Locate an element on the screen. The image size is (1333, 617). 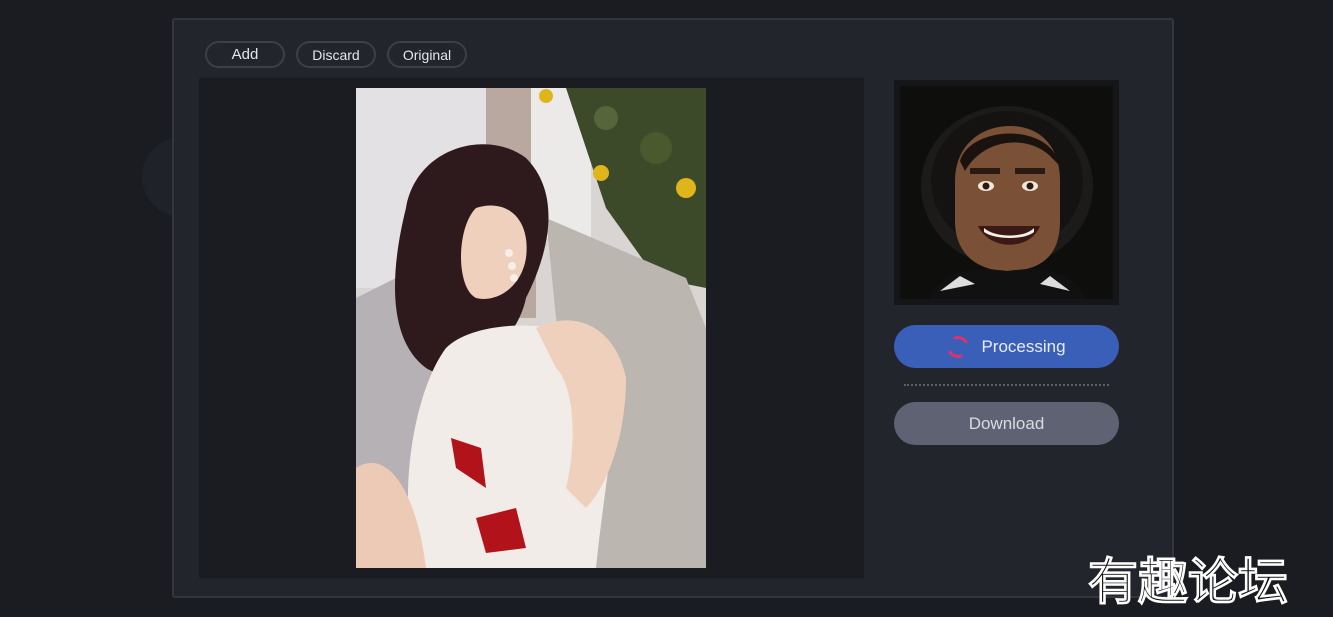
original-button: Original is located at coordinates (427, 54).